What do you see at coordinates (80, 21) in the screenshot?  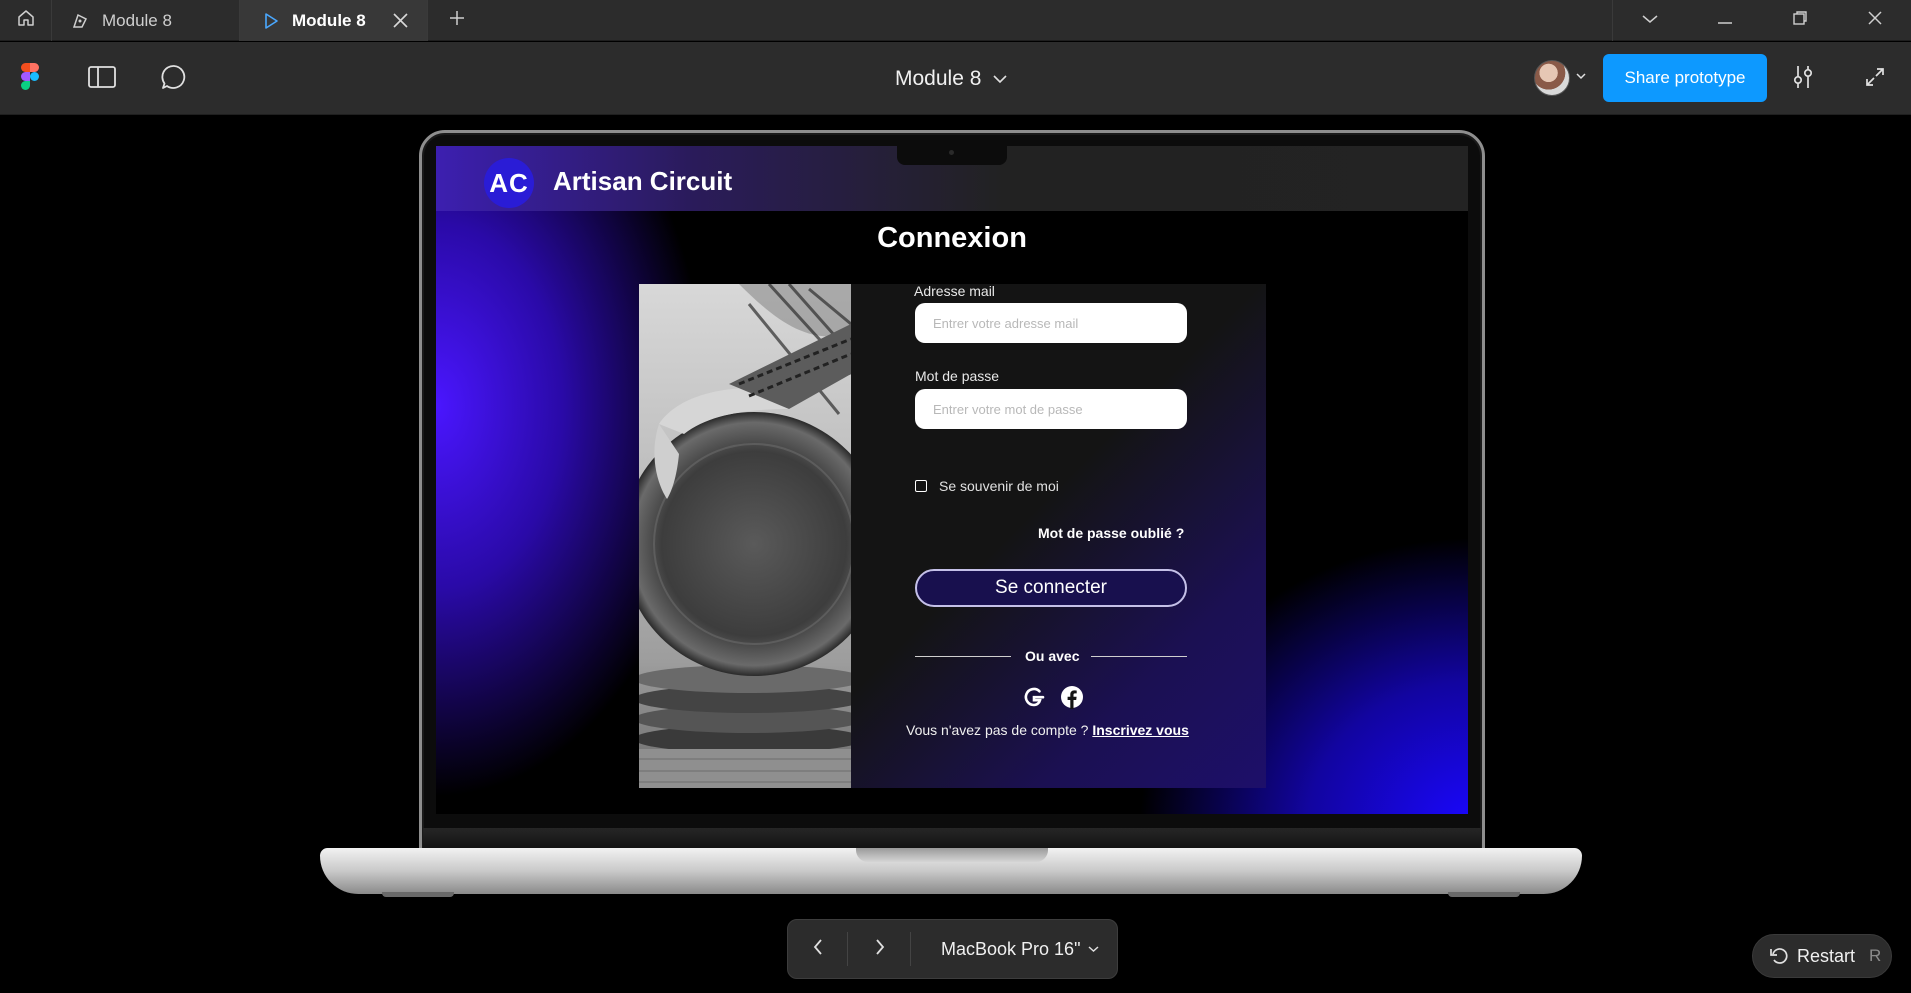 I see `drawing-file-icon` at bounding box center [80, 21].